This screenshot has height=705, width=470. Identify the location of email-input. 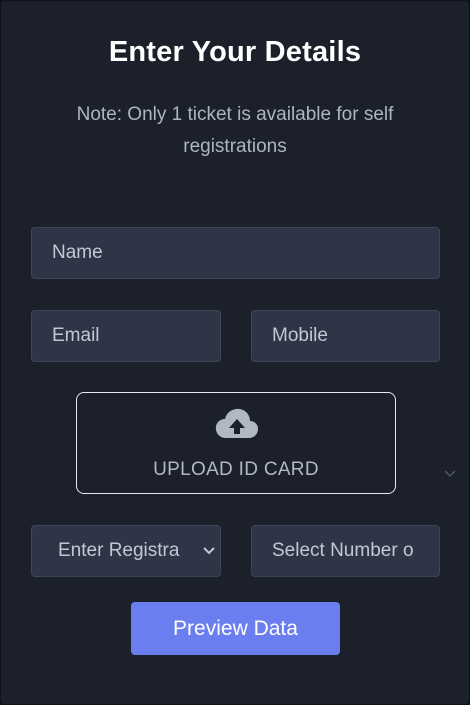
(126, 336).